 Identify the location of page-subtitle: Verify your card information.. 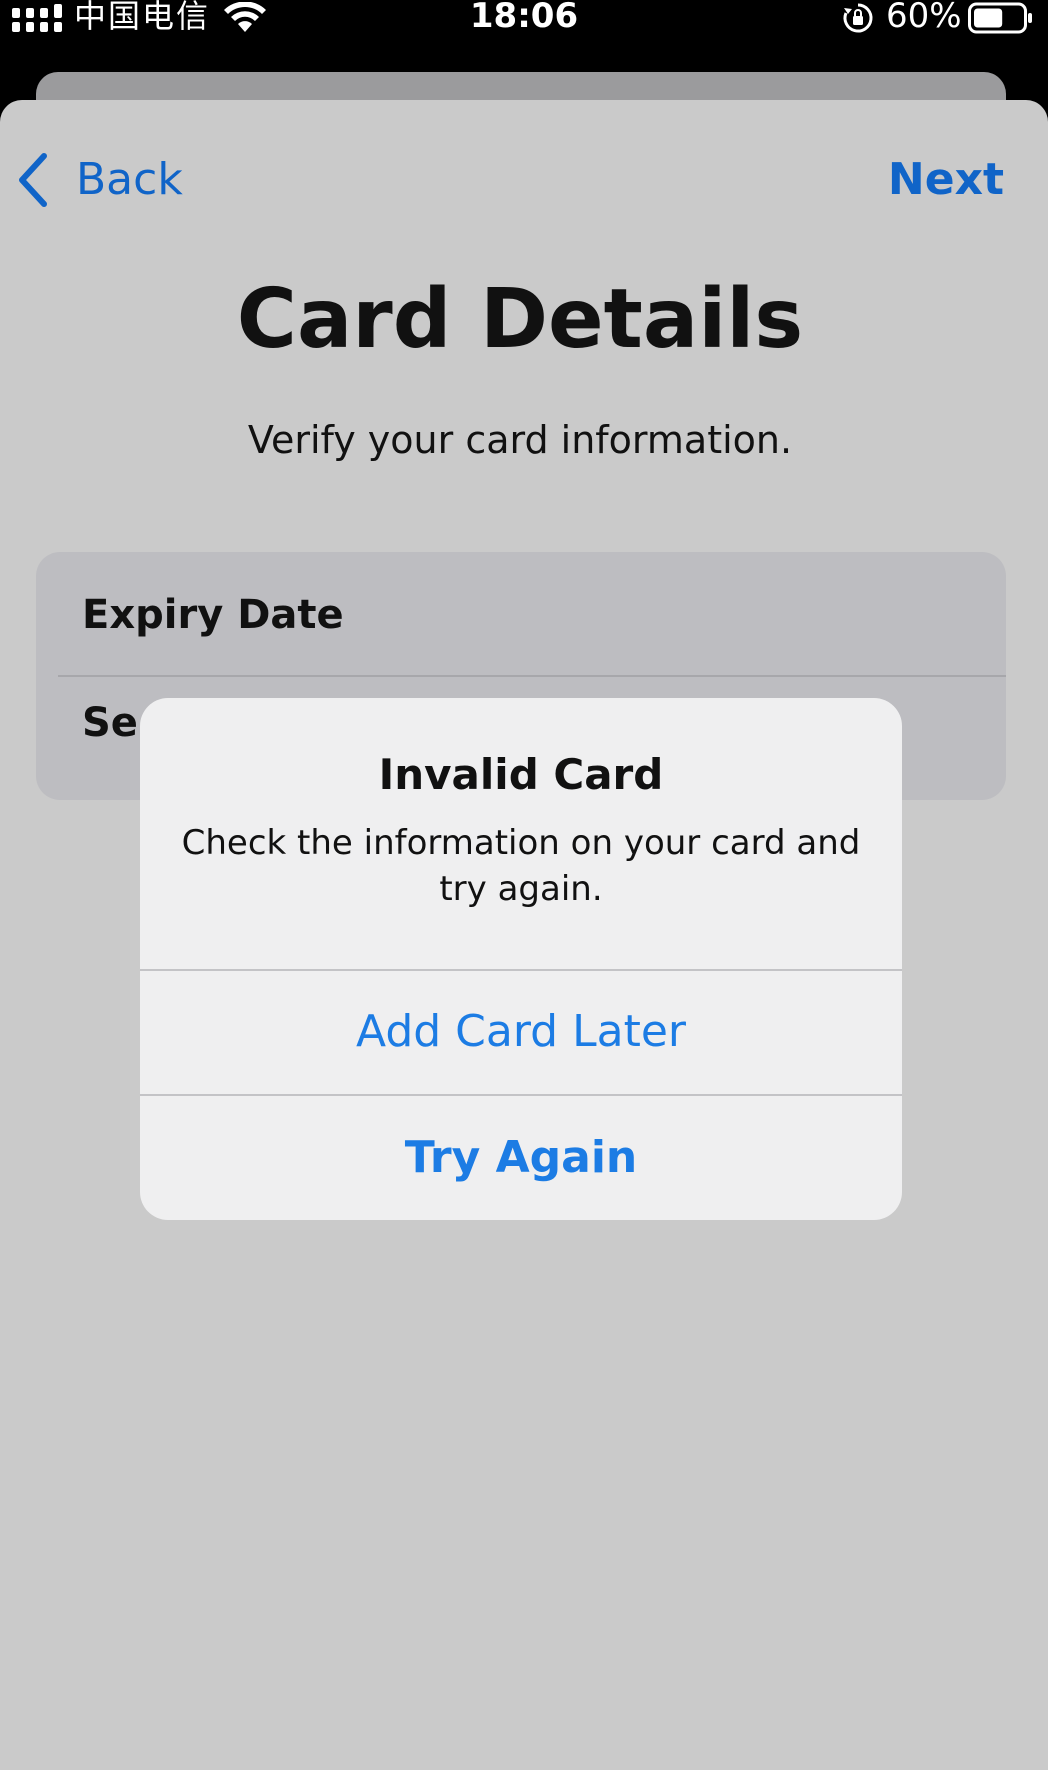
(520, 440).